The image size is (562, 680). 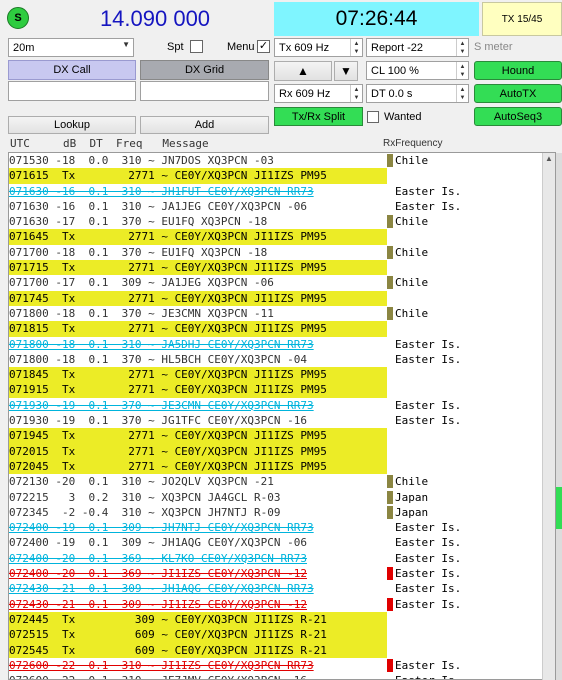 What do you see at coordinates (518, 116) in the screenshot?
I see `autoseq-button: AutoSeq3` at bounding box center [518, 116].